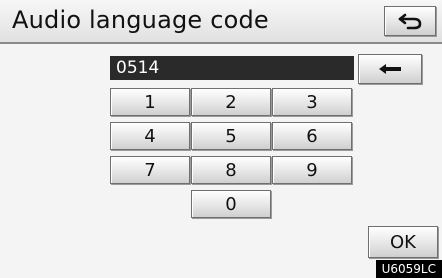 This screenshot has height=278, width=442. I want to click on figure-code: U6059LC, so click(408, 269).